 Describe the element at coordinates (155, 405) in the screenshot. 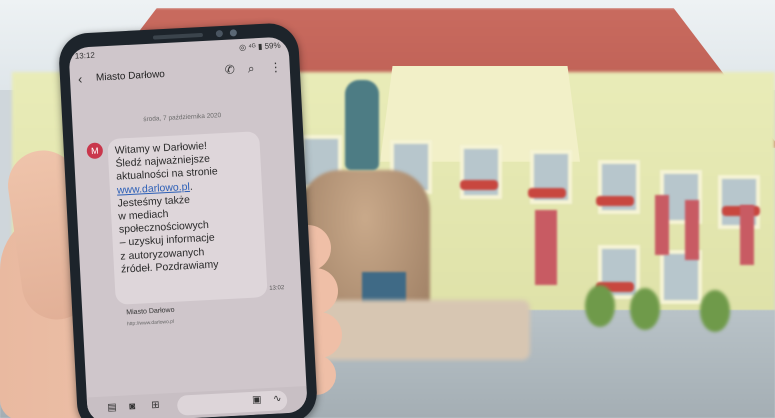

I see `apps-icon: ⊞` at that location.